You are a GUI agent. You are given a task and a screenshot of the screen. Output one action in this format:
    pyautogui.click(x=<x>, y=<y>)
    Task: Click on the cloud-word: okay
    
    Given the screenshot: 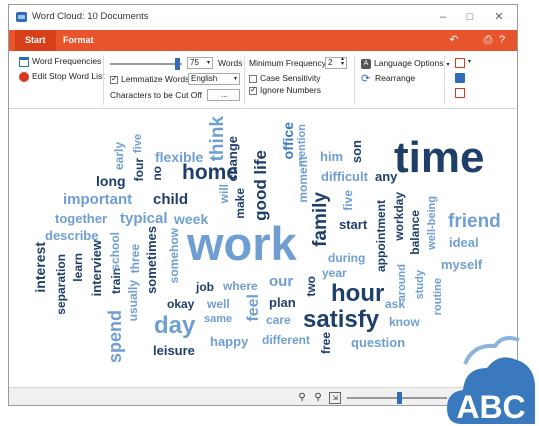 What is the action you would take?
    pyautogui.click(x=180, y=304)
    